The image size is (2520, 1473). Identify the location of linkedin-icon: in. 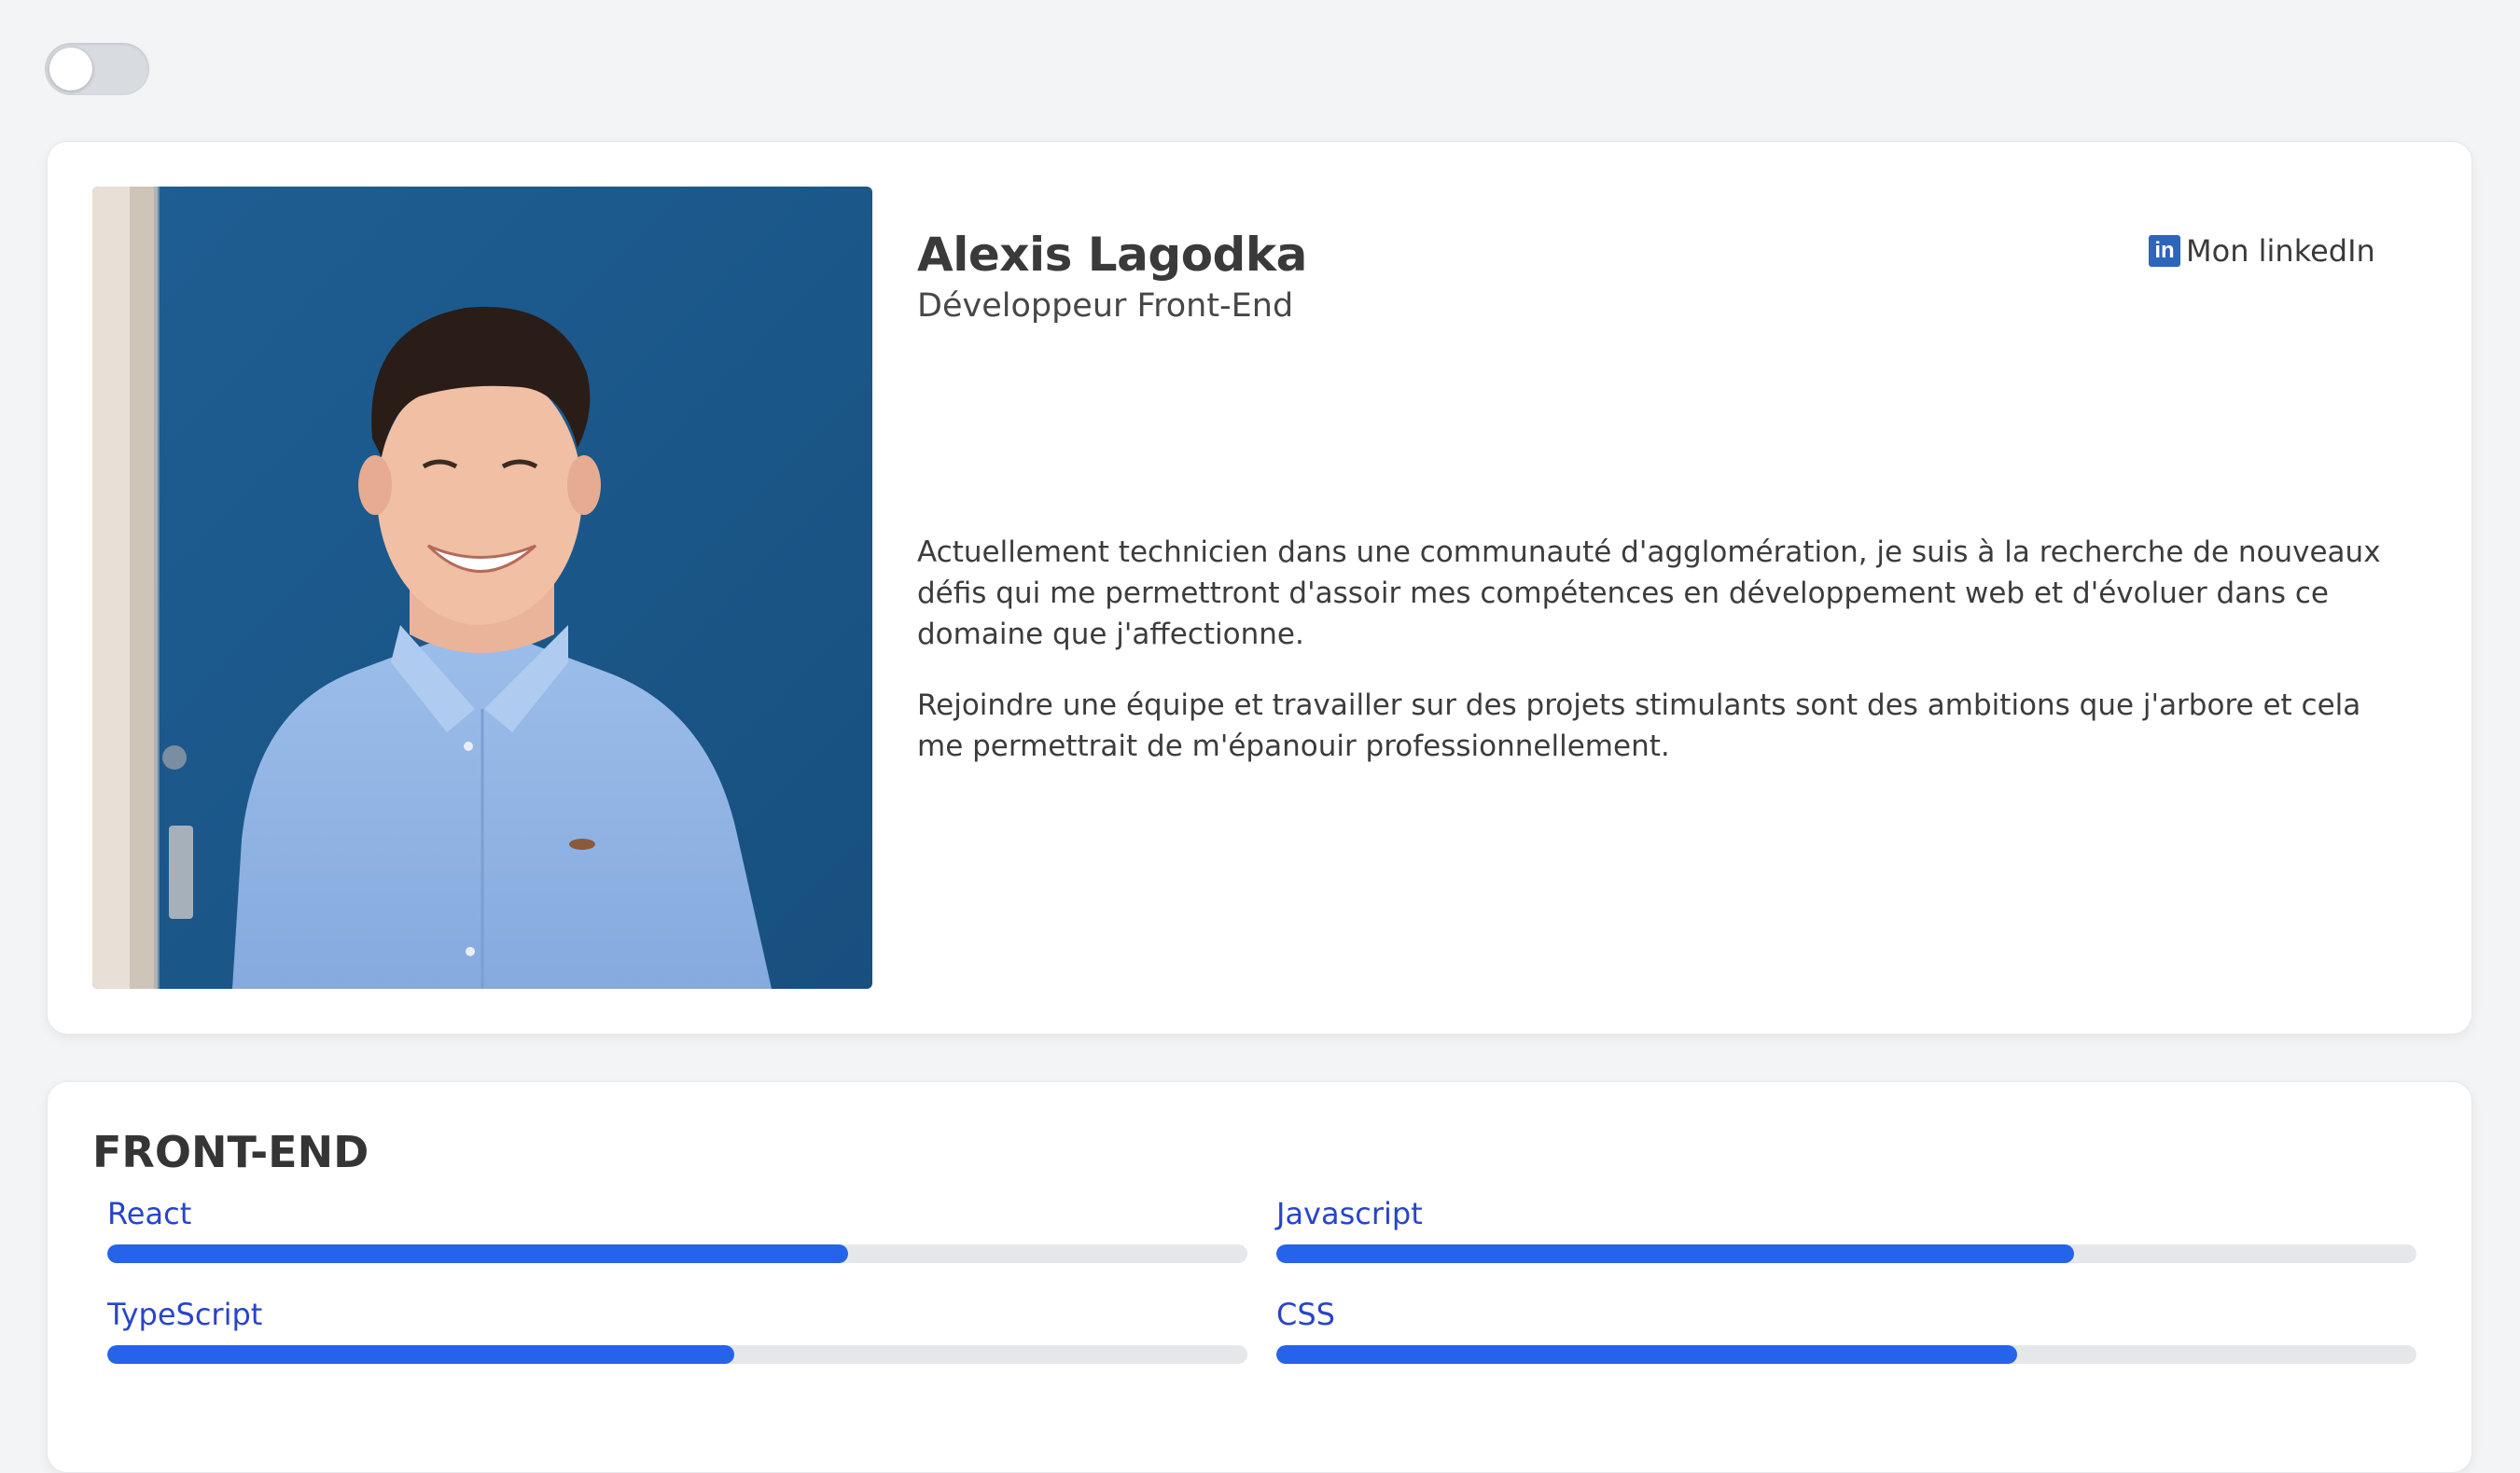
(2164, 251).